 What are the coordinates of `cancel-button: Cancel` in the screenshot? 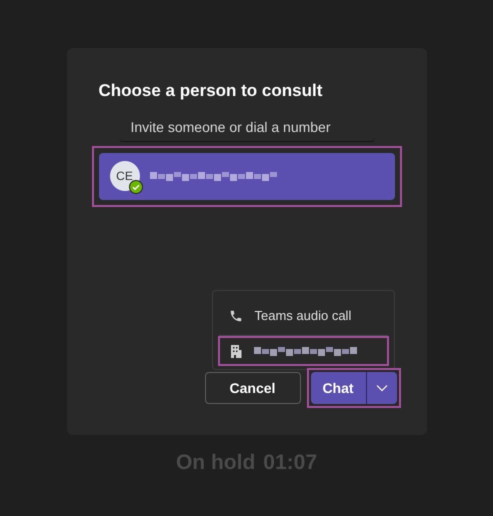 It's located at (252, 388).